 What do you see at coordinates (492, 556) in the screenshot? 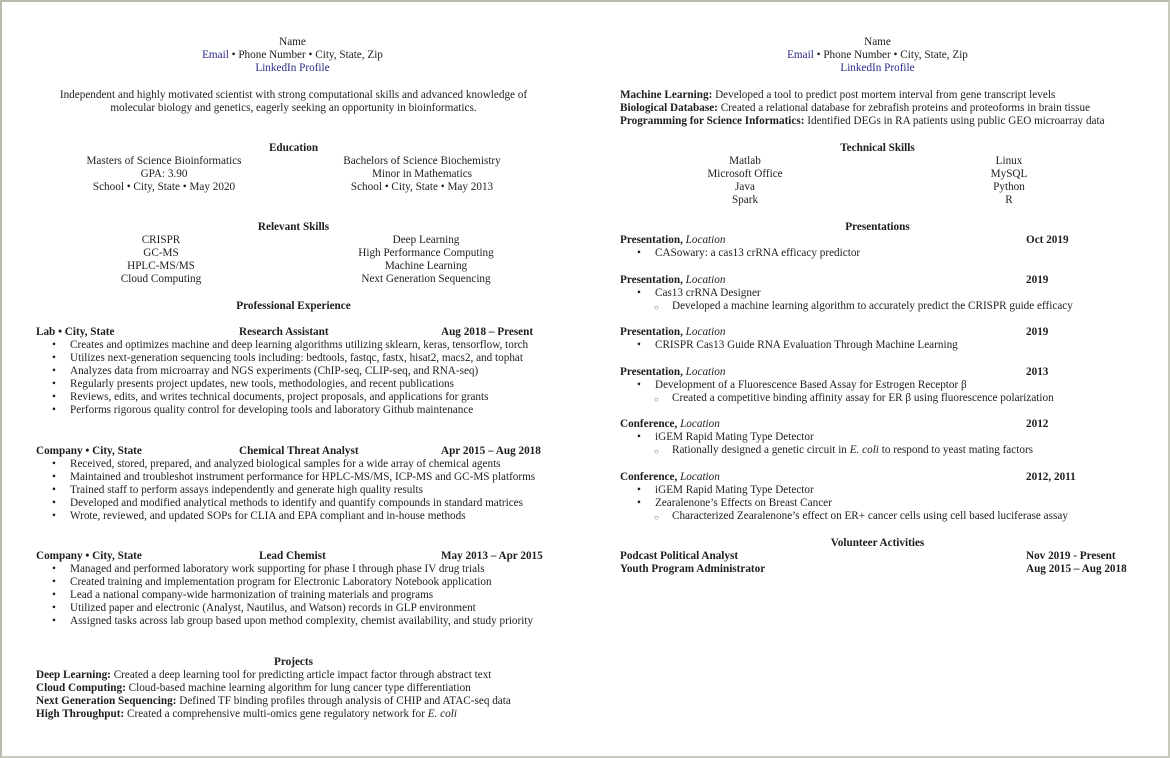
I see `job-dates: May 2013 – Apr 2015` at bounding box center [492, 556].